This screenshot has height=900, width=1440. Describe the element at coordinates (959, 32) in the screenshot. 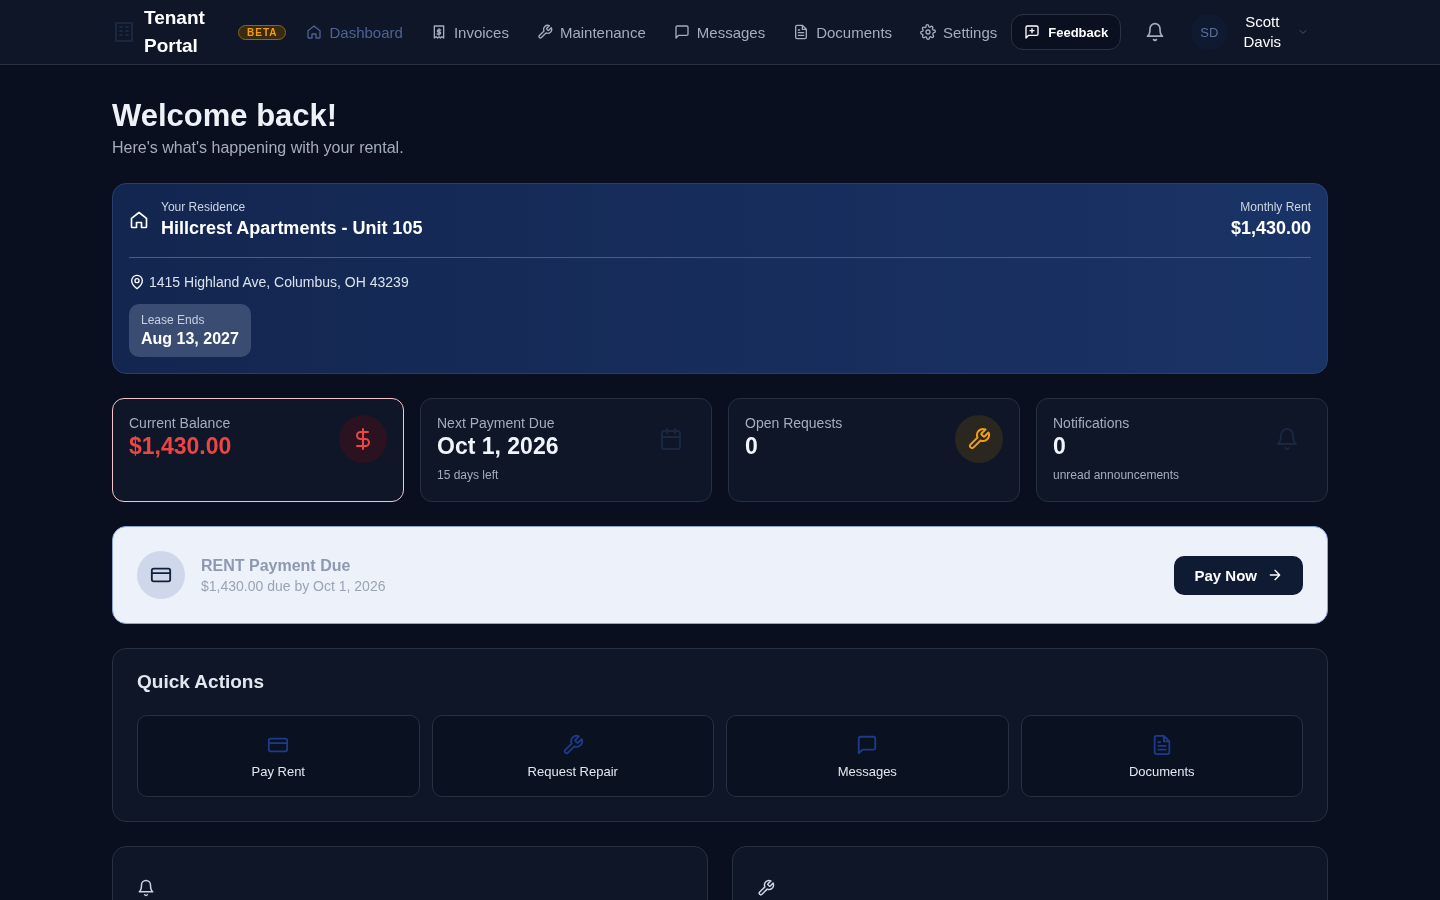

I see `nav-link: Settings` at that location.